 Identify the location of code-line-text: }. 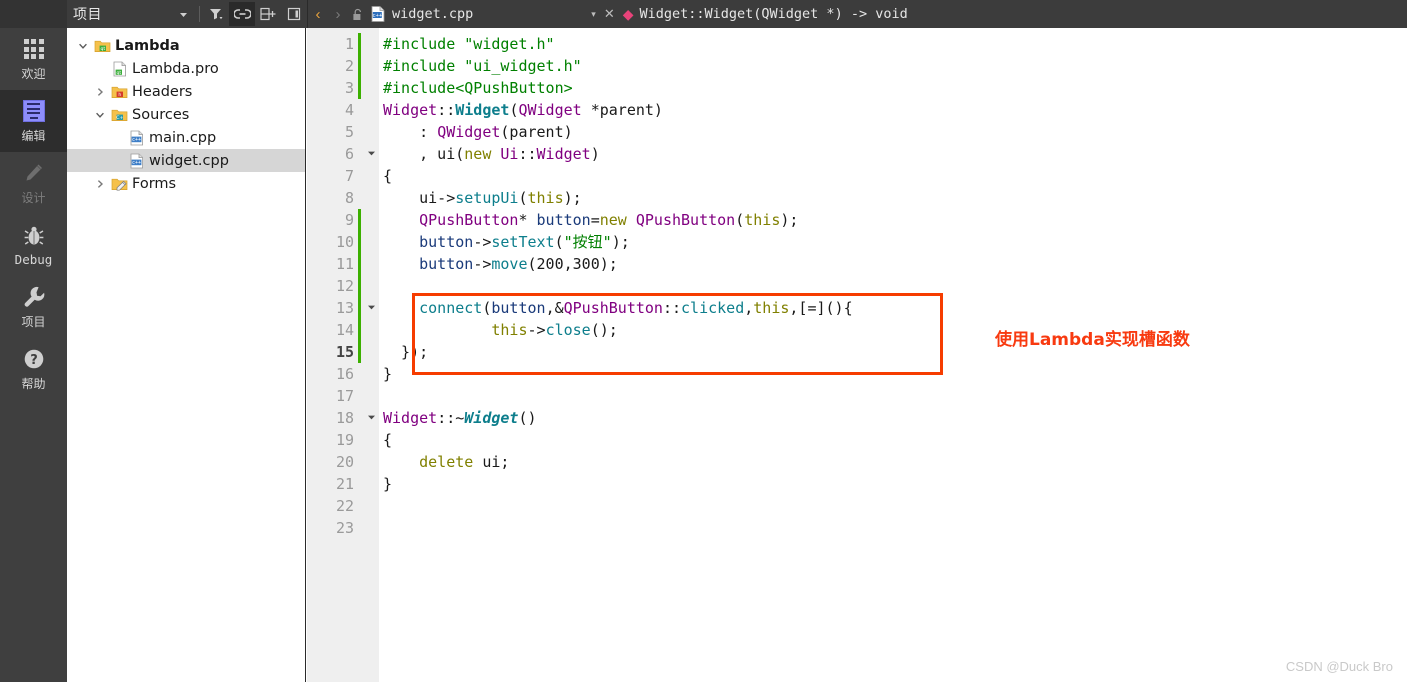
(387, 374).